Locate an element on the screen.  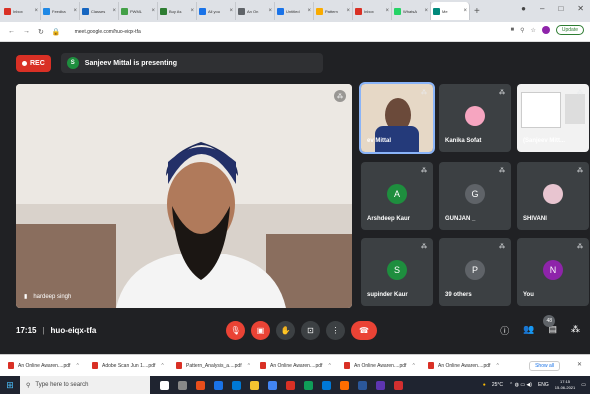
extension-icon is located at coordinates (545, 30).